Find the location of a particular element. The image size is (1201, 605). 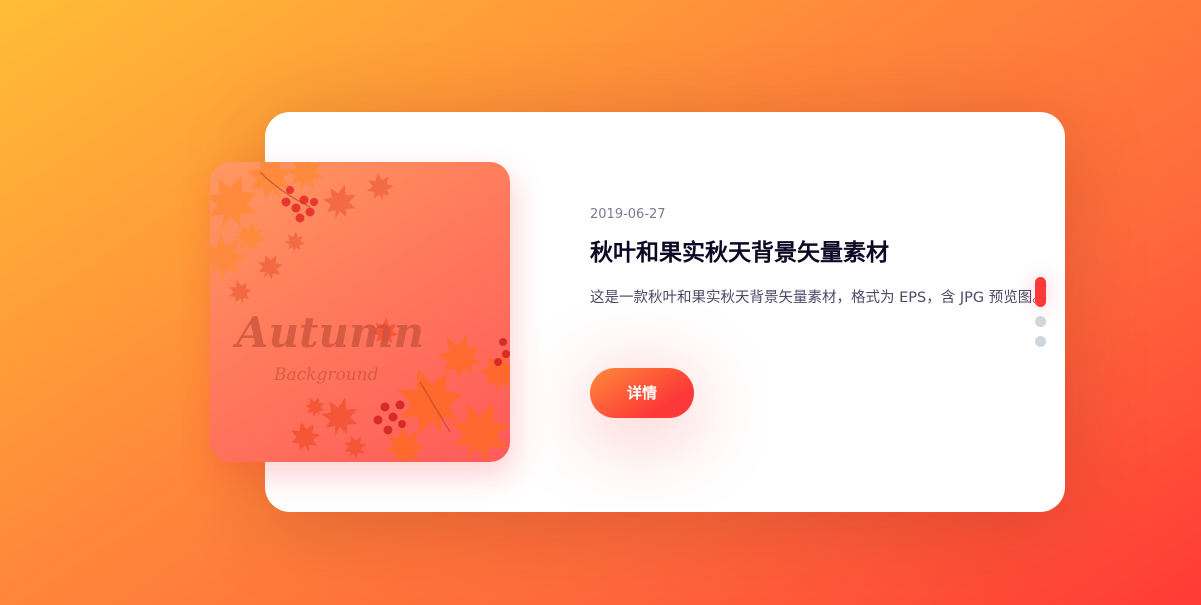

slide-image: Autumn Background is located at coordinates (360, 312).